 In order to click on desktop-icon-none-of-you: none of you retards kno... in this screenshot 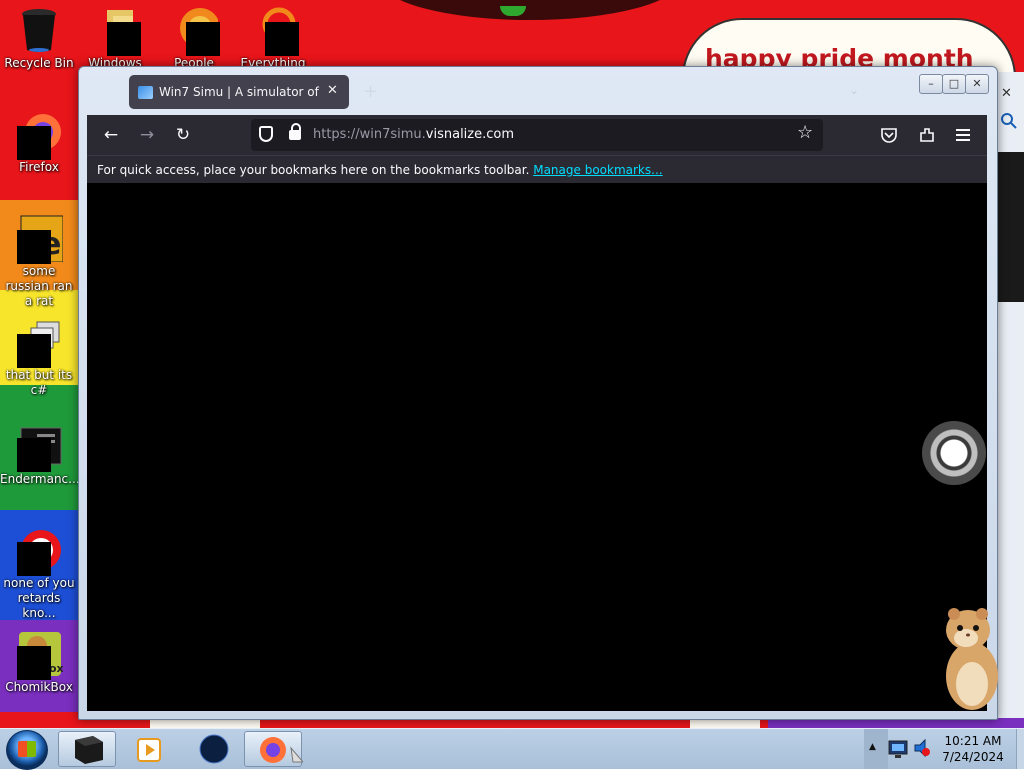, I will do `click(39, 573)`.